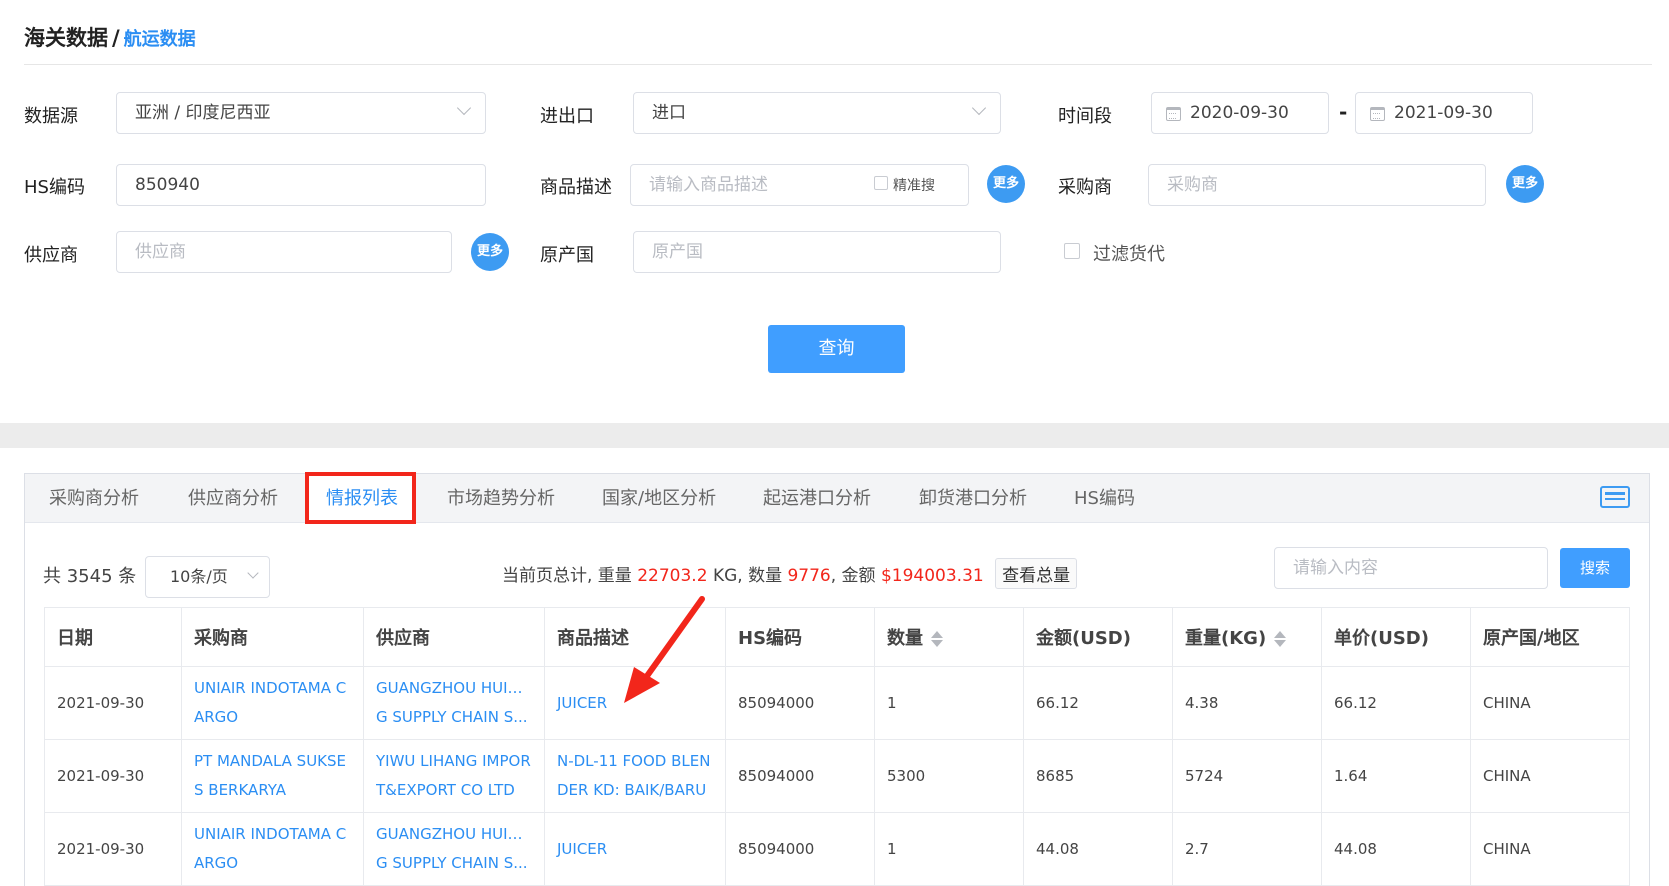 This screenshot has height=886, width=1669. What do you see at coordinates (1006, 184) in the screenshot?
I see `product-more-button: 更多` at bounding box center [1006, 184].